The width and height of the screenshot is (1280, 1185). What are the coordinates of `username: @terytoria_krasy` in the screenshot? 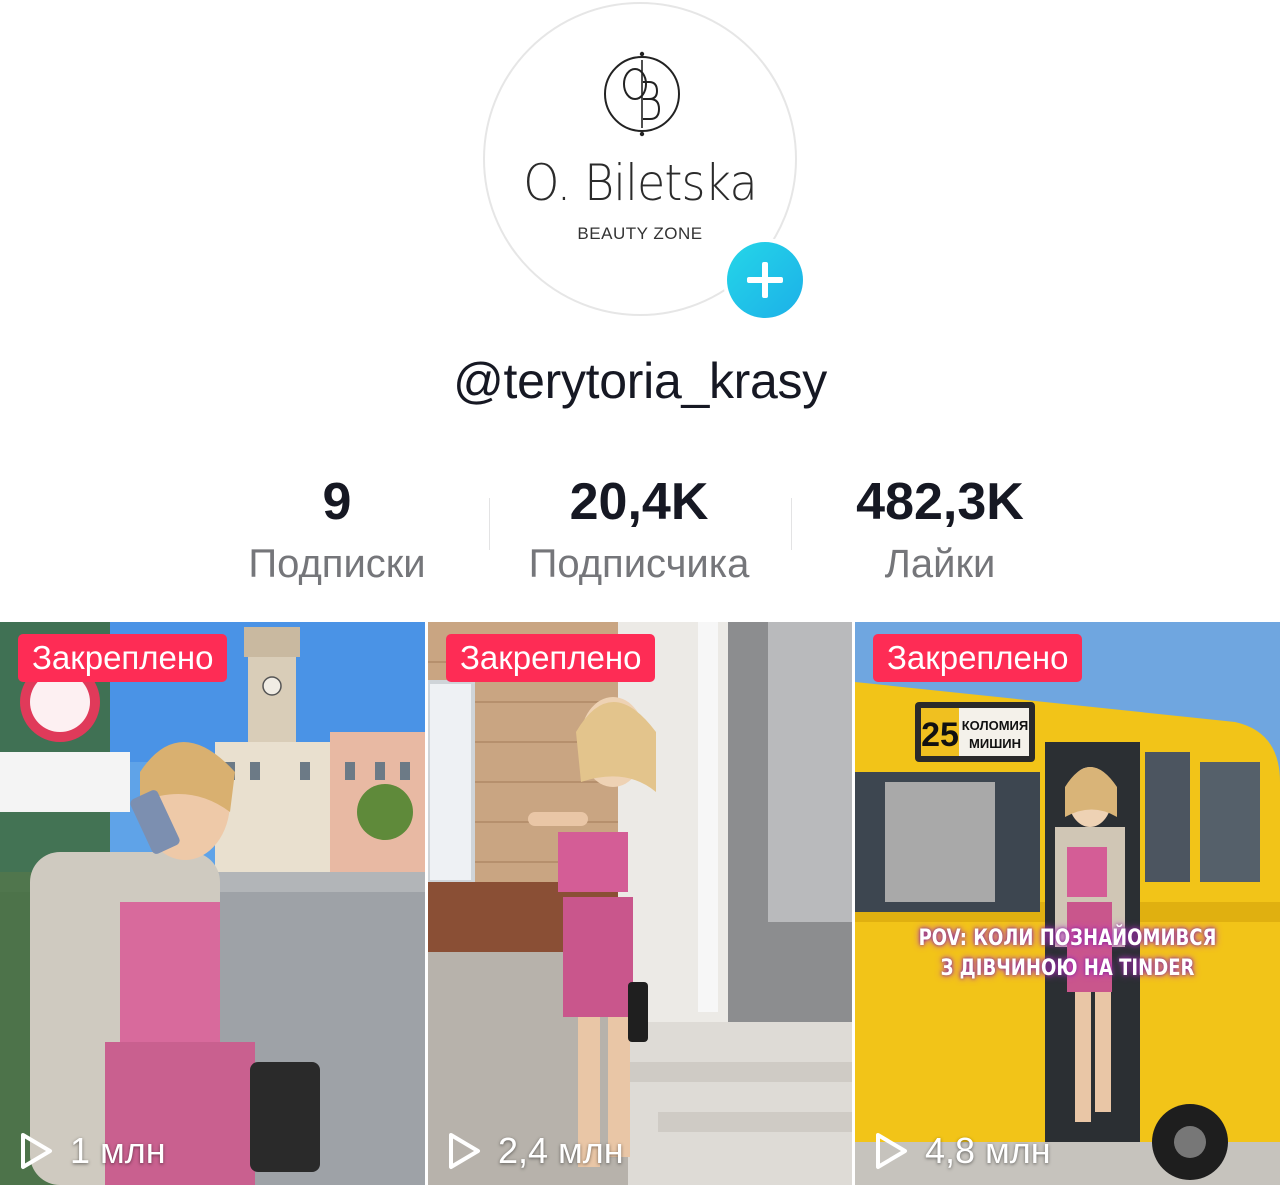 It's located at (640, 381).